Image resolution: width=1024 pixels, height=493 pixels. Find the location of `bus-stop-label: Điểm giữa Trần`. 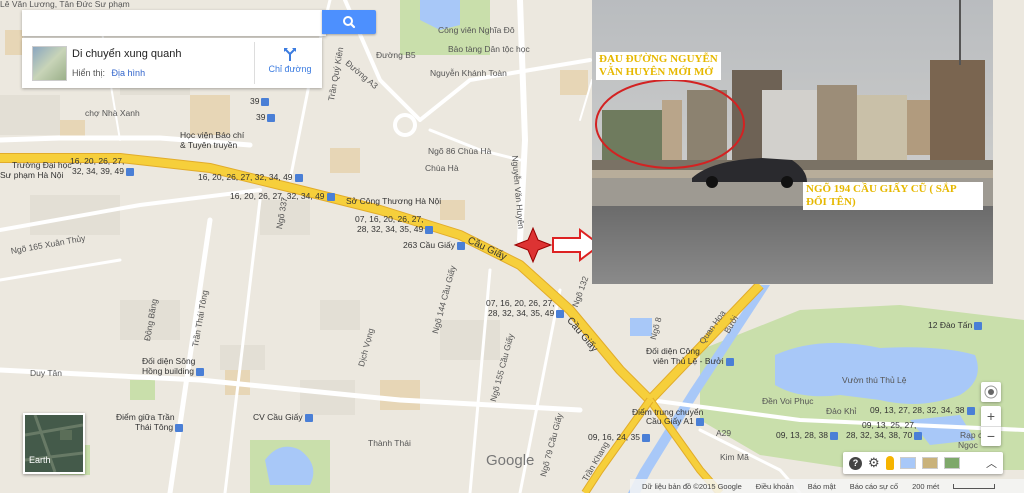

bus-stop-label: Điểm giữa Trần is located at coordinates (145, 417).